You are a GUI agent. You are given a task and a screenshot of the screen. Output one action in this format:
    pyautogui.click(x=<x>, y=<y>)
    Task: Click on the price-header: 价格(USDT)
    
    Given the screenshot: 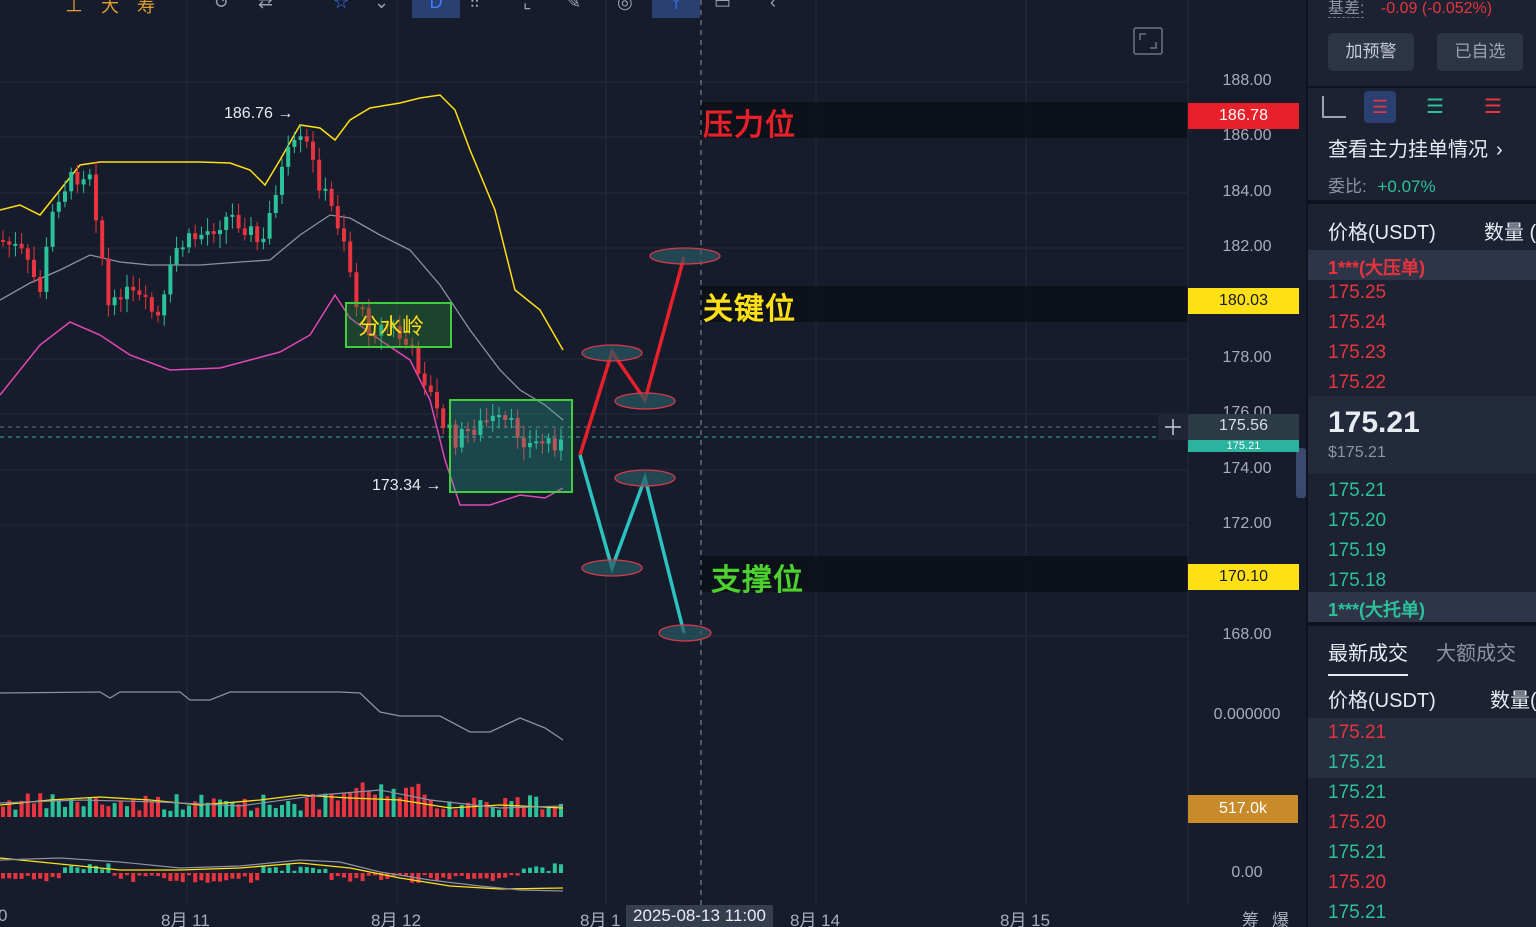 What is the action you would take?
    pyautogui.click(x=1382, y=233)
    